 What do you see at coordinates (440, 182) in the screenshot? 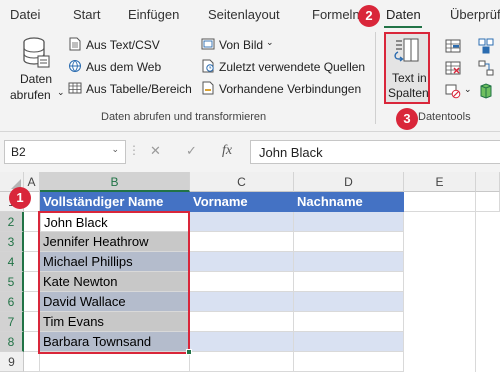
I see `column-header-e: E` at bounding box center [440, 182].